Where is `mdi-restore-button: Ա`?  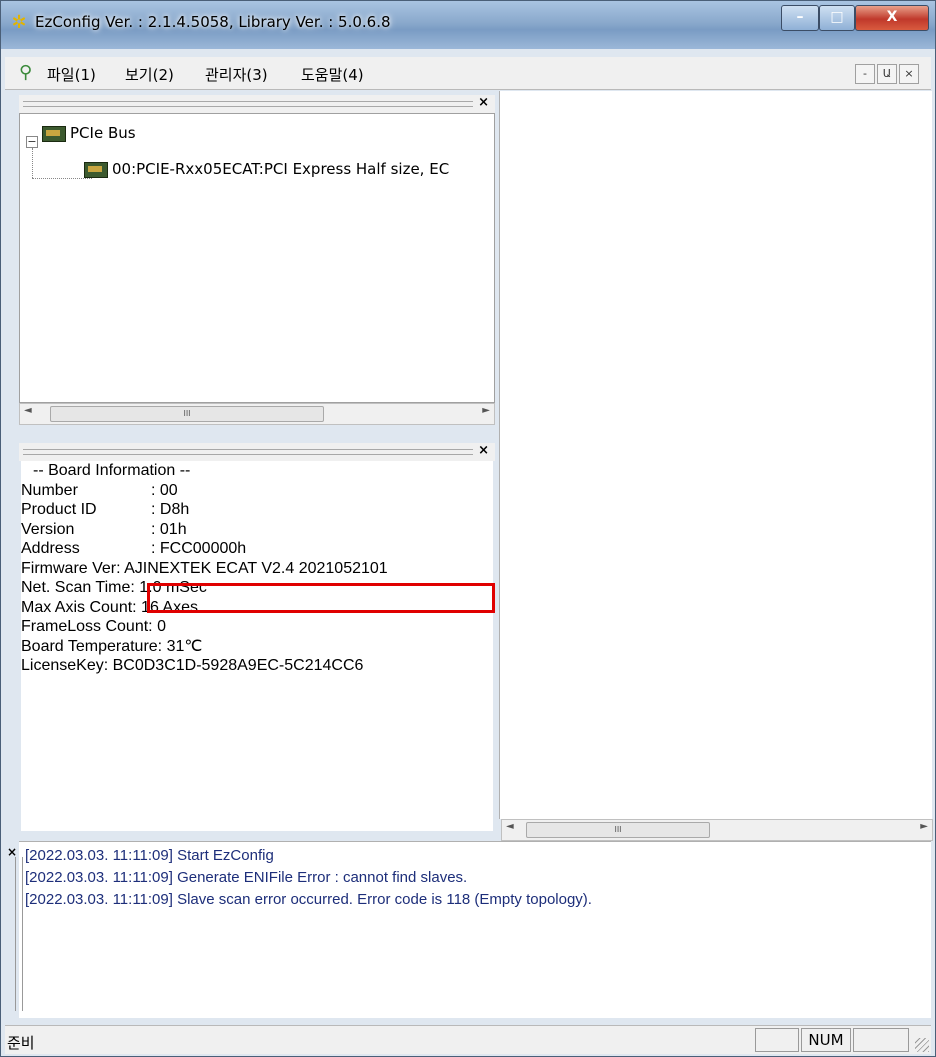
mdi-restore-button: Ա is located at coordinates (887, 74).